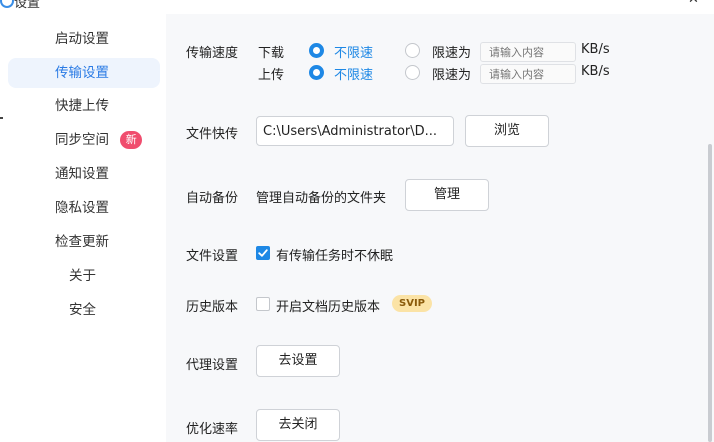  Describe the element at coordinates (412, 72) in the screenshot. I see `upload-limit-radio` at that location.